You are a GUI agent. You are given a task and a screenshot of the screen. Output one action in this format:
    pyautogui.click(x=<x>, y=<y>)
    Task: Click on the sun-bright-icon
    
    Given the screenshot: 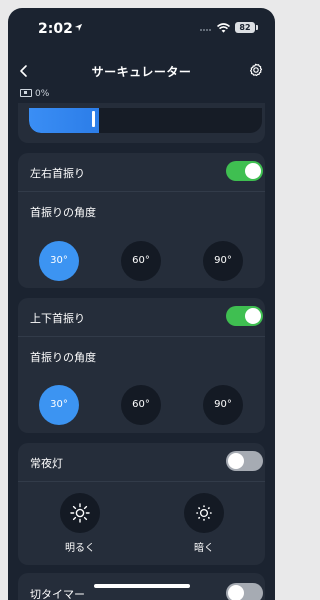 What is the action you would take?
    pyautogui.click(x=80, y=513)
    